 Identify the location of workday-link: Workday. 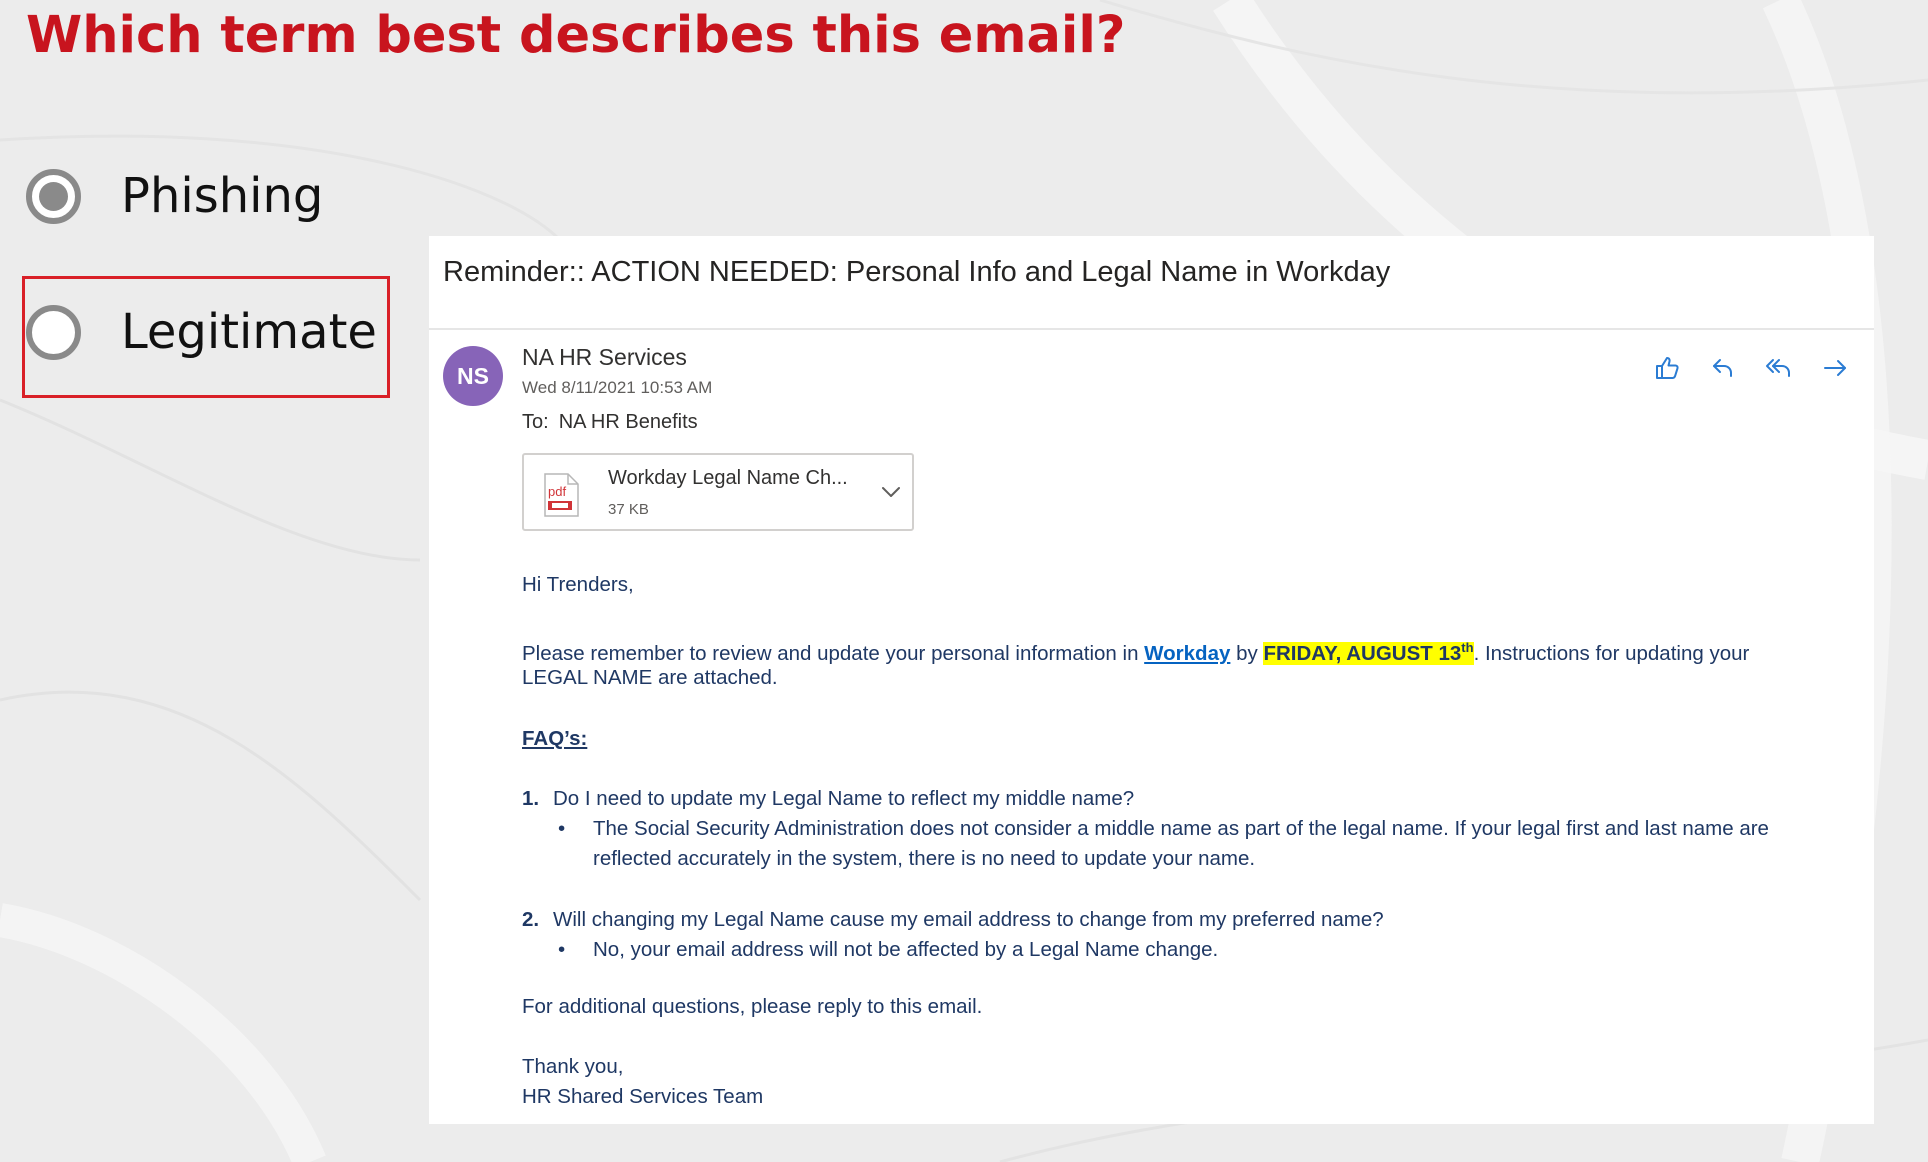
(1187, 653).